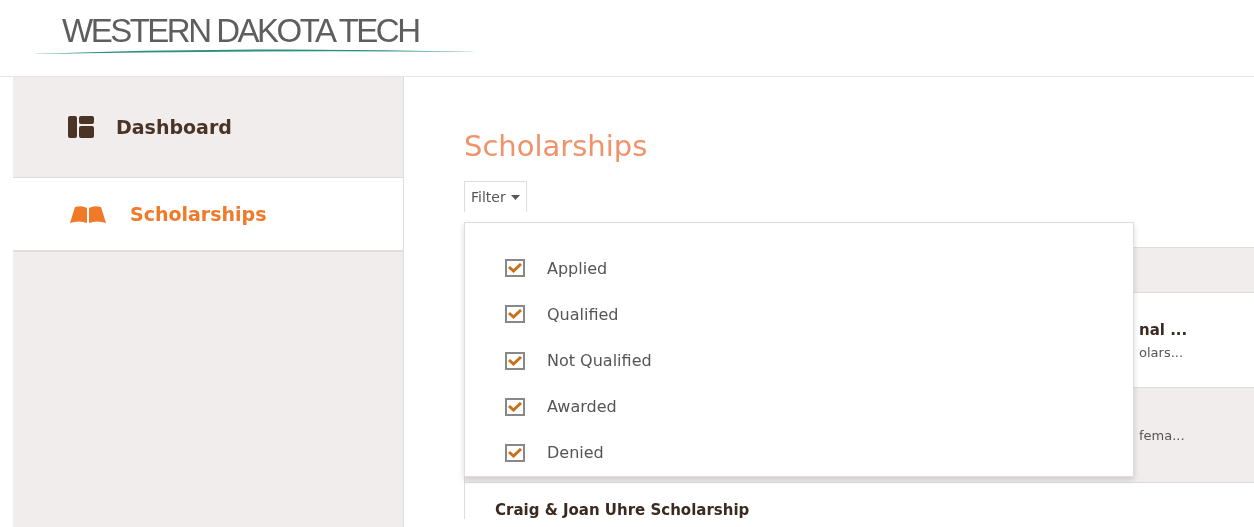  I want to click on sidebar-label: Dashboard, so click(174, 127).